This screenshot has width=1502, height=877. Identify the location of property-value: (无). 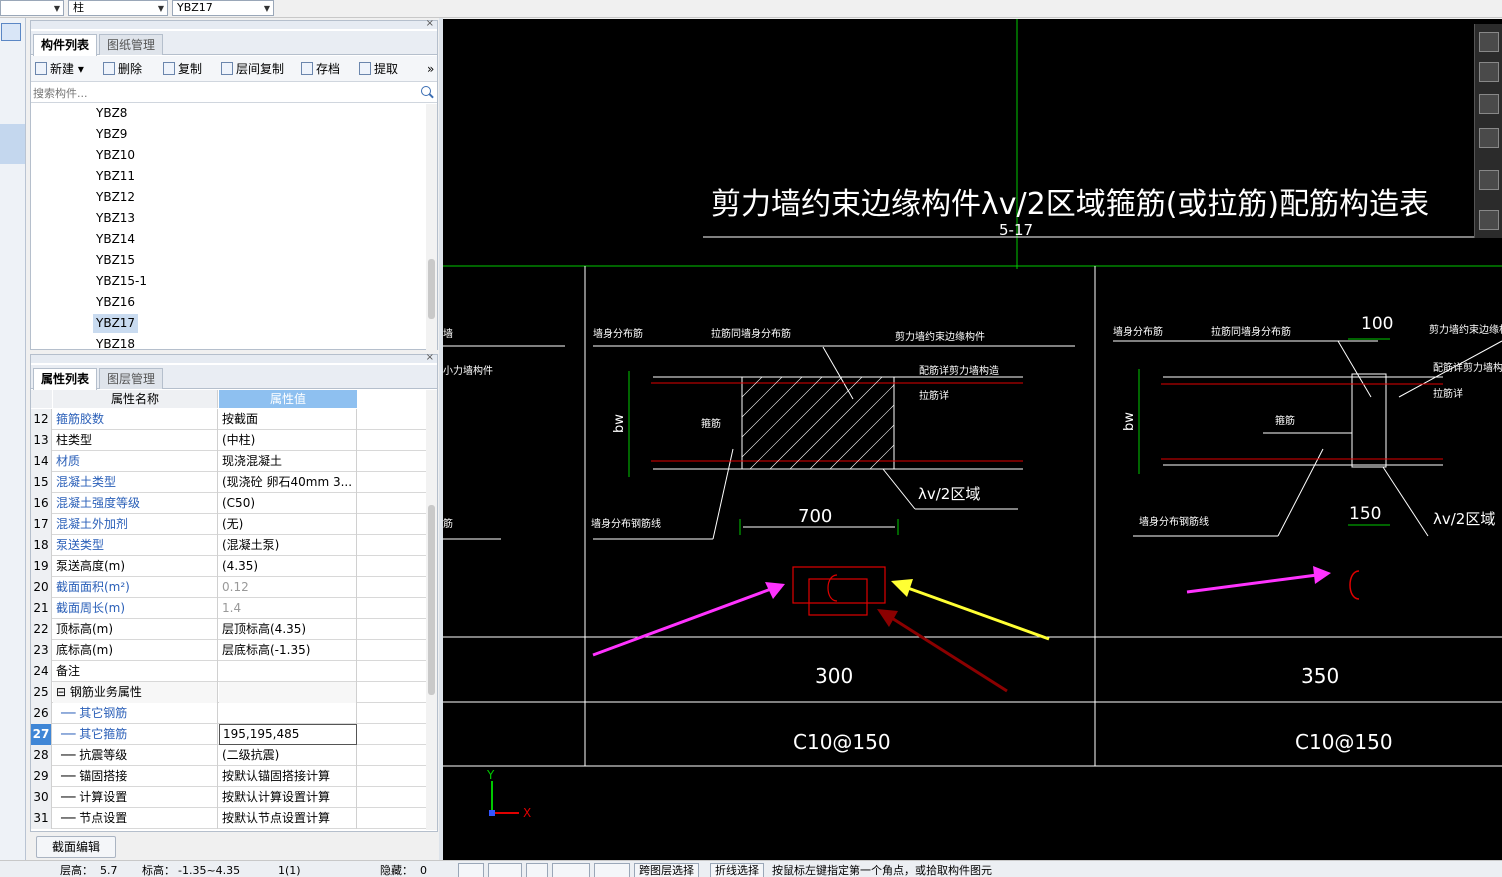
(288, 524).